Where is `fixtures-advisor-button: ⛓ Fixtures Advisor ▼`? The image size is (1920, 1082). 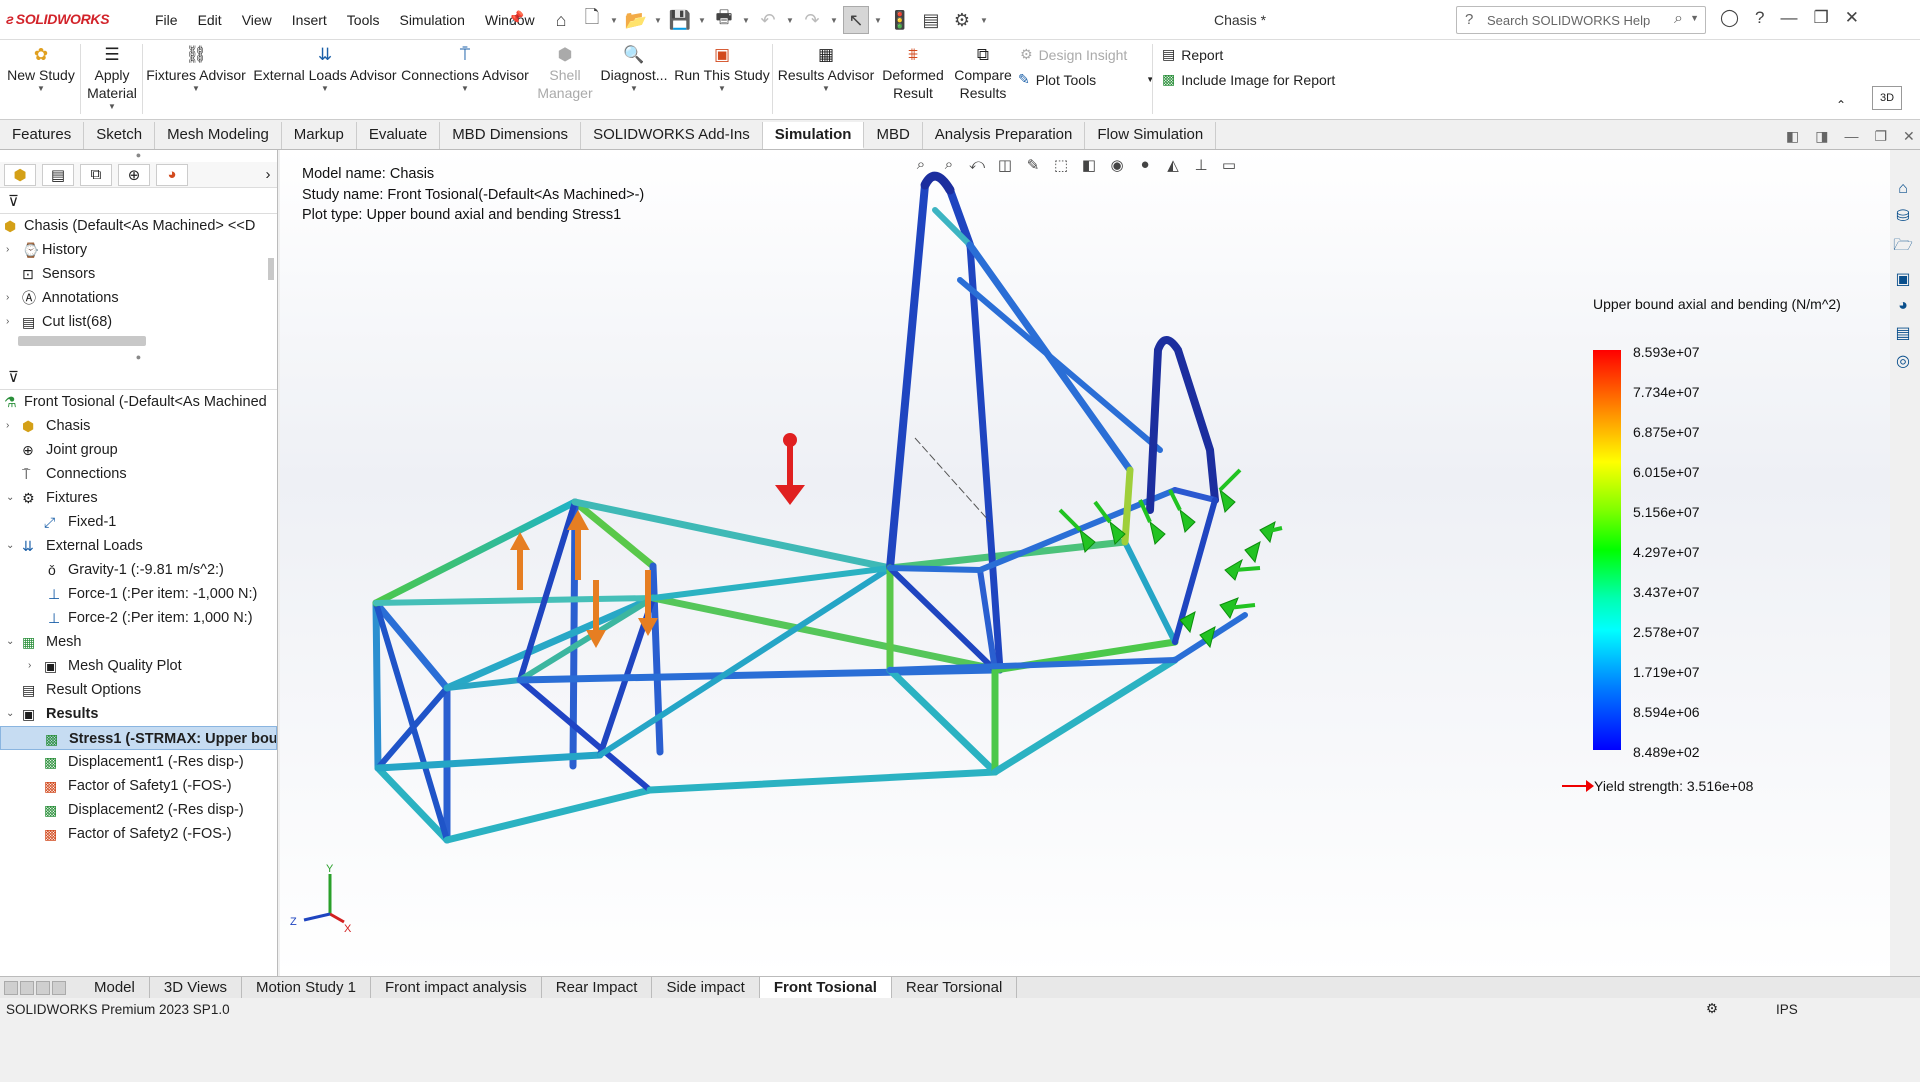 fixtures-advisor-button: ⛓ Fixtures Advisor ▼ is located at coordinates (196, 69).